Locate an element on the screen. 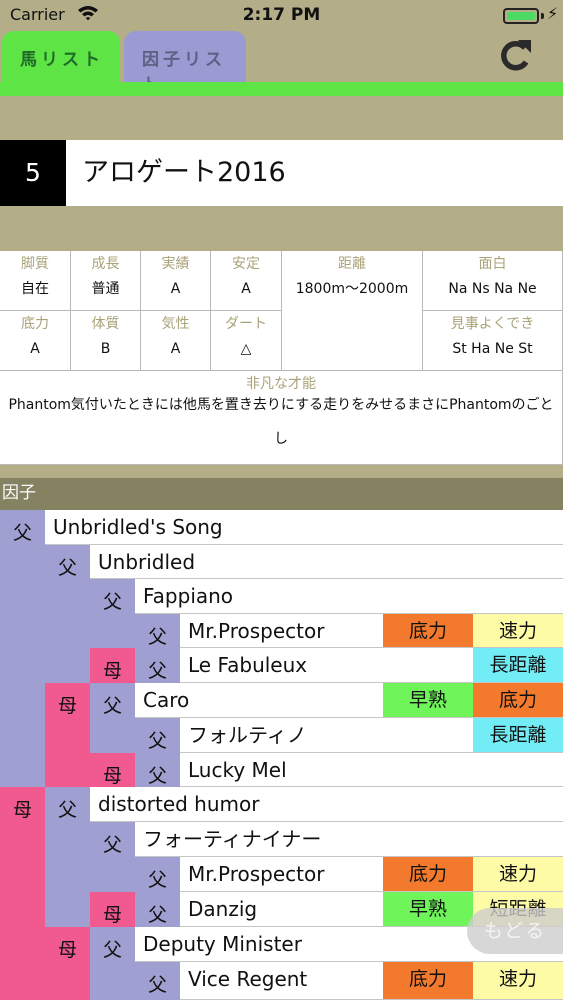 The height and width of the screenshot is (1000, 563). pedigree-horse-name: フォーティナイナー is located at coordinates (349, 839).